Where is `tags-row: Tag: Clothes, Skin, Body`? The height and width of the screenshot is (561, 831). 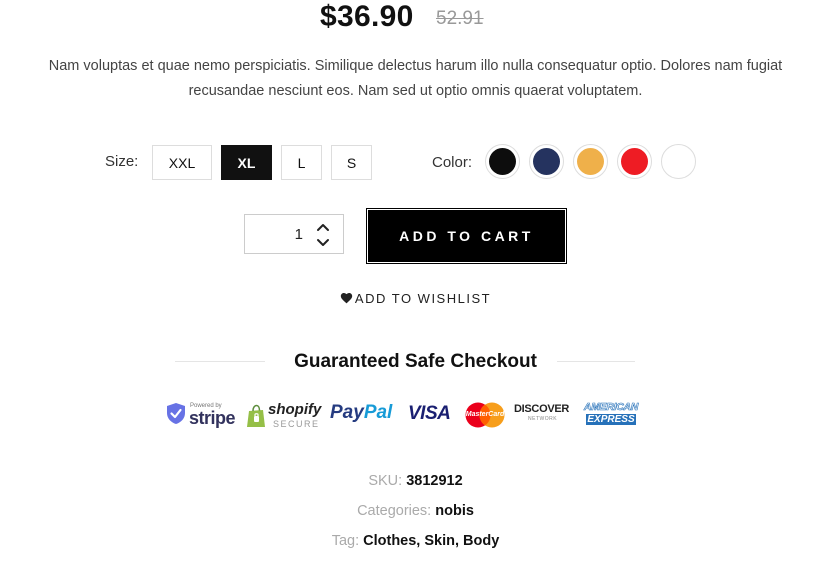 tags-row: Tag: Clothes, Skin, Body is located at coordinates (415, 541).